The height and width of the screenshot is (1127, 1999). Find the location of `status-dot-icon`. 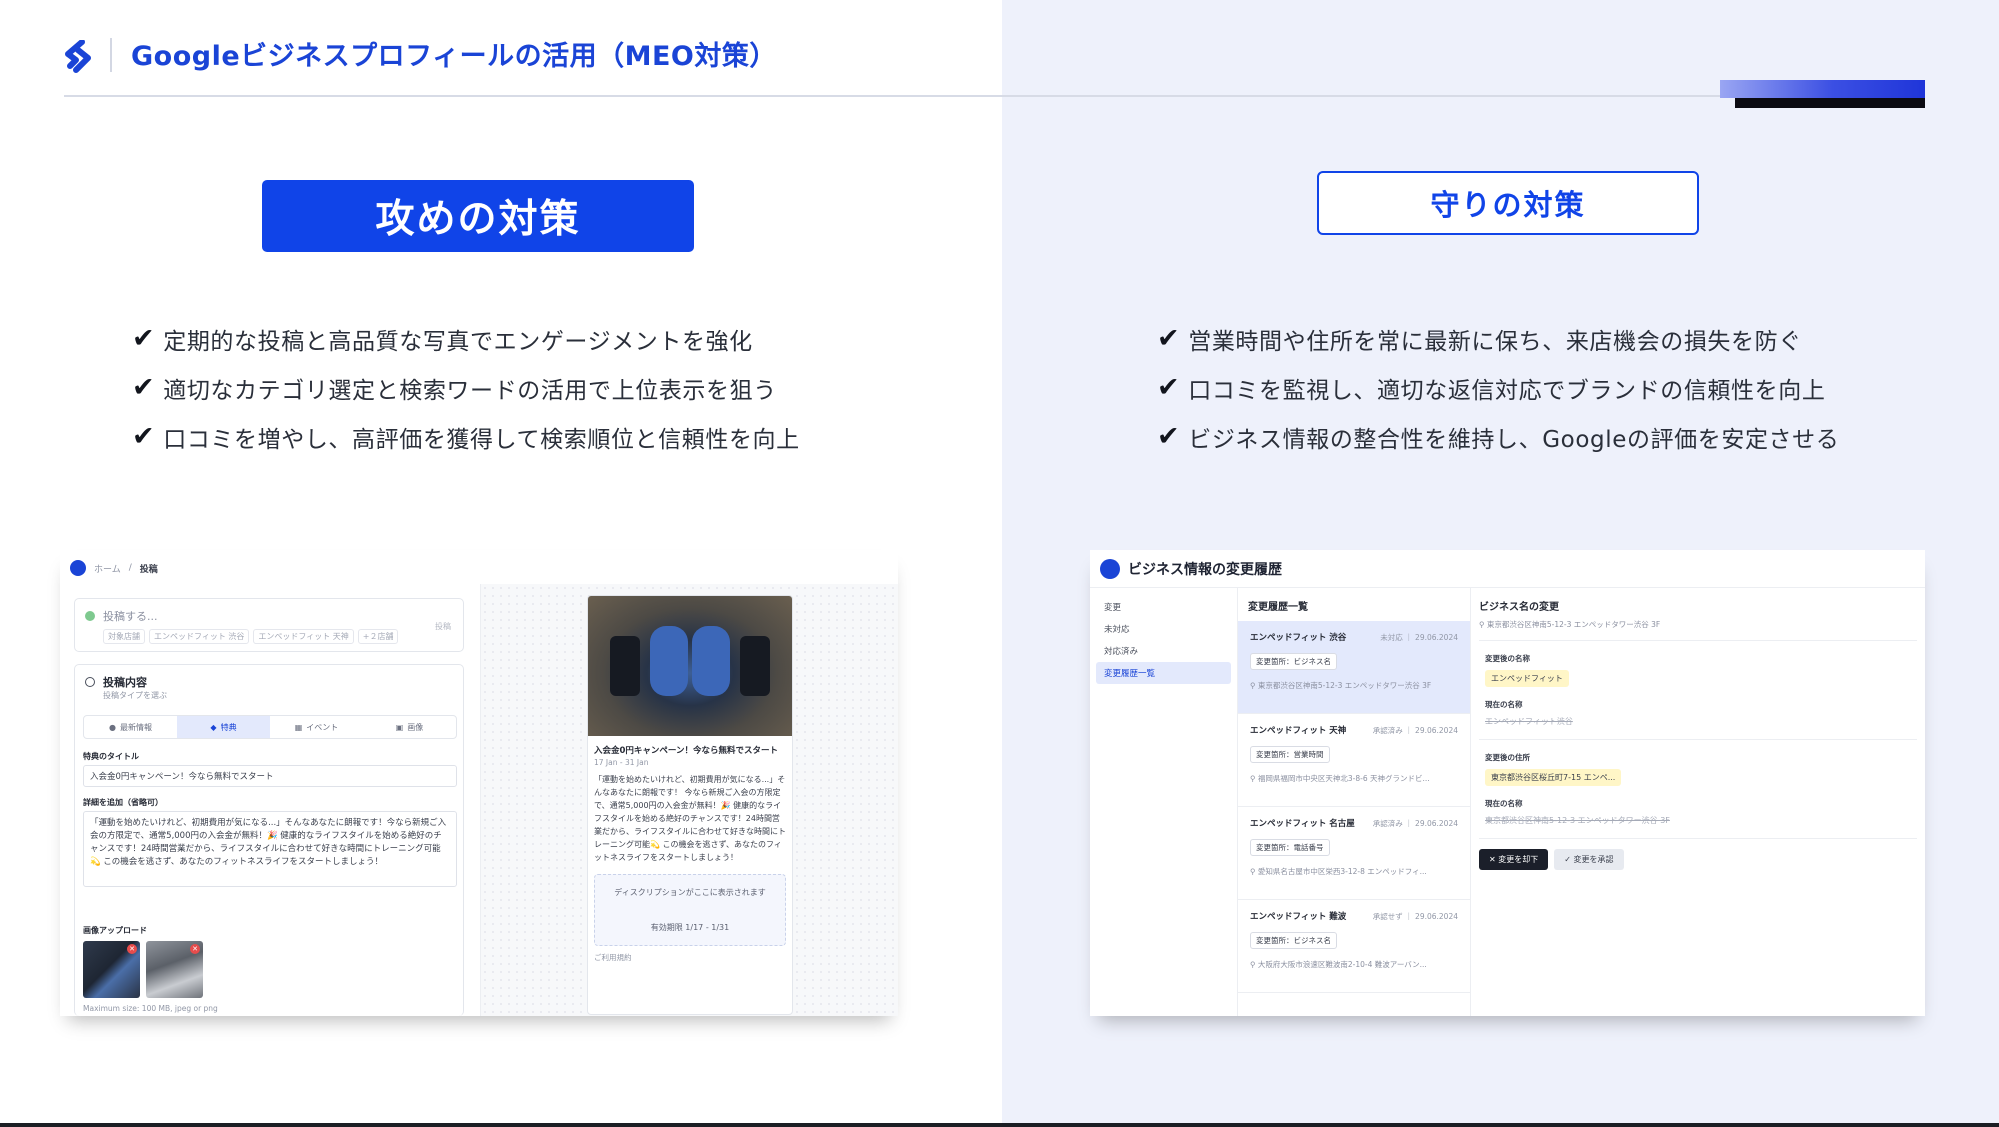

status-dot-icon is located at coordinates (90, 616).